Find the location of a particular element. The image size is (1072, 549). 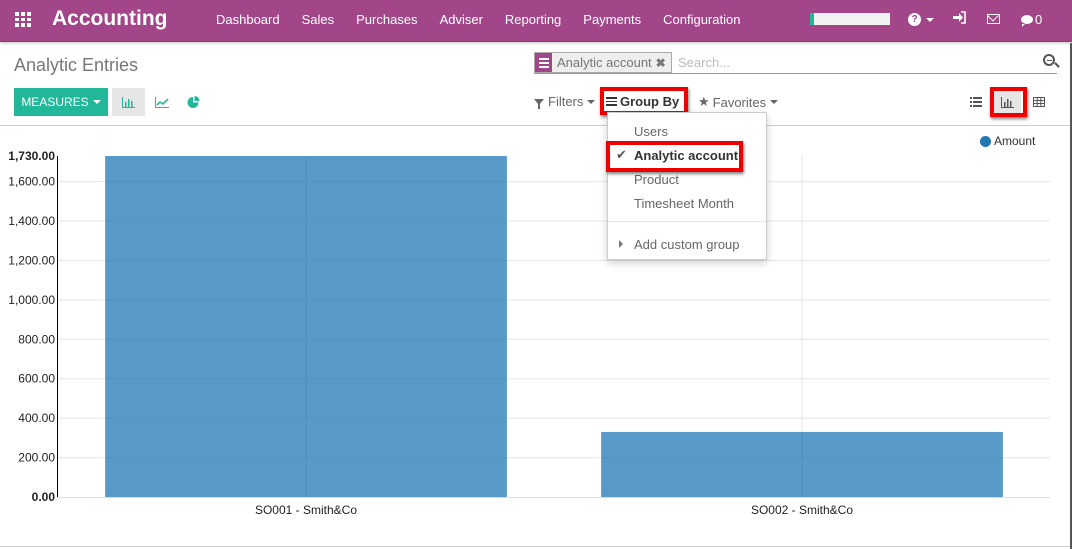

menu-item-dashboard: Dashboard is located at coordinates (248, 19).